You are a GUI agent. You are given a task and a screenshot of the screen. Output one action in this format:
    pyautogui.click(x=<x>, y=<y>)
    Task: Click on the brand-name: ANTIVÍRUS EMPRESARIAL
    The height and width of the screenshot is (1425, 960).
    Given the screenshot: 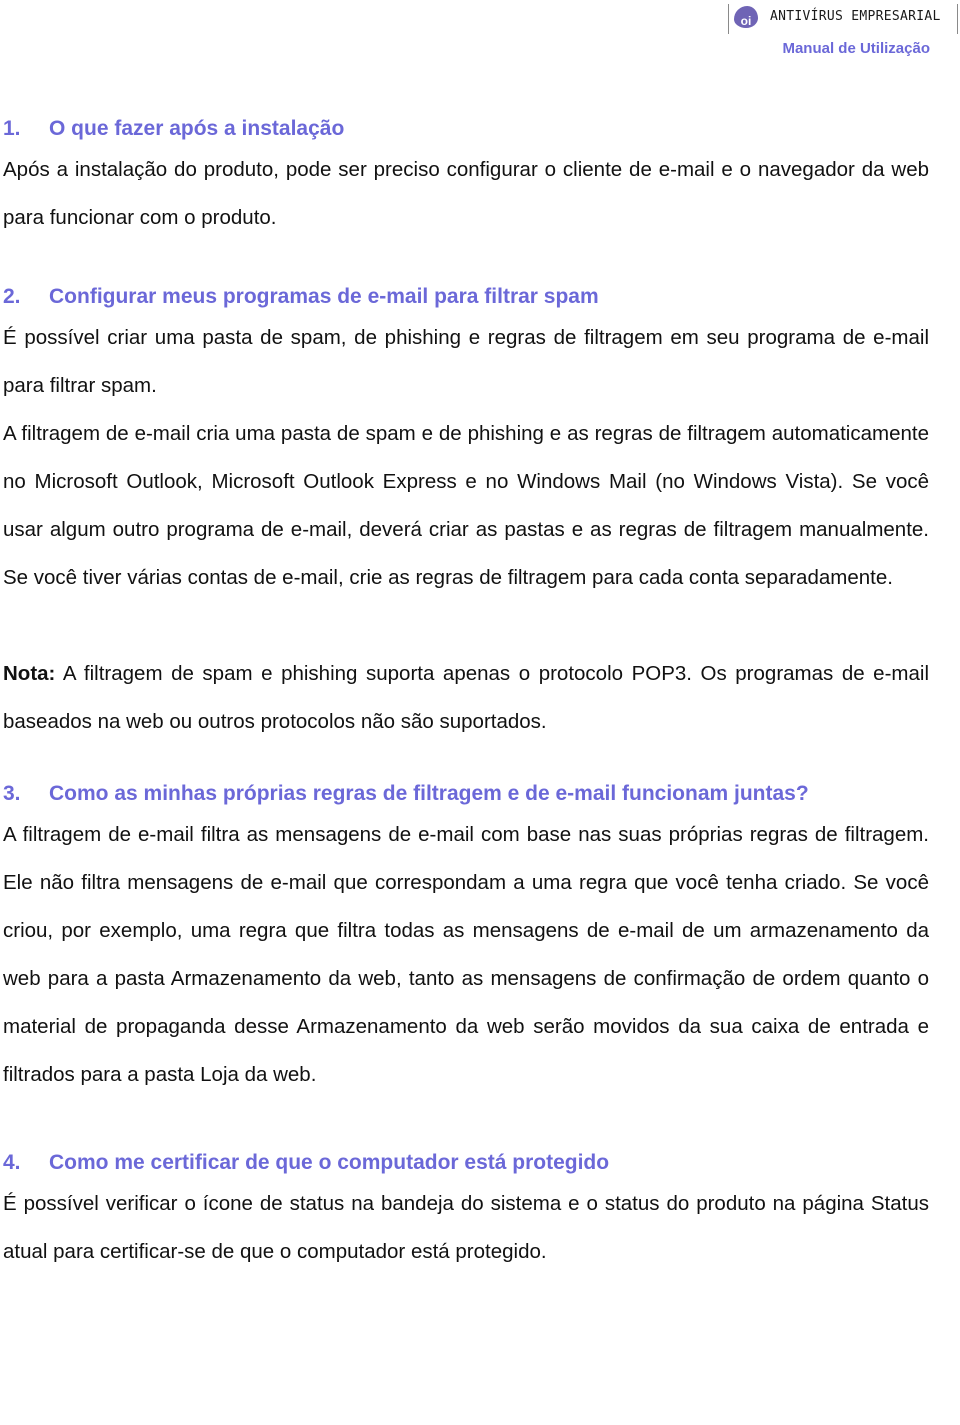 What is the action you would take?
    pyautogui.click(x=855, y=16)
    